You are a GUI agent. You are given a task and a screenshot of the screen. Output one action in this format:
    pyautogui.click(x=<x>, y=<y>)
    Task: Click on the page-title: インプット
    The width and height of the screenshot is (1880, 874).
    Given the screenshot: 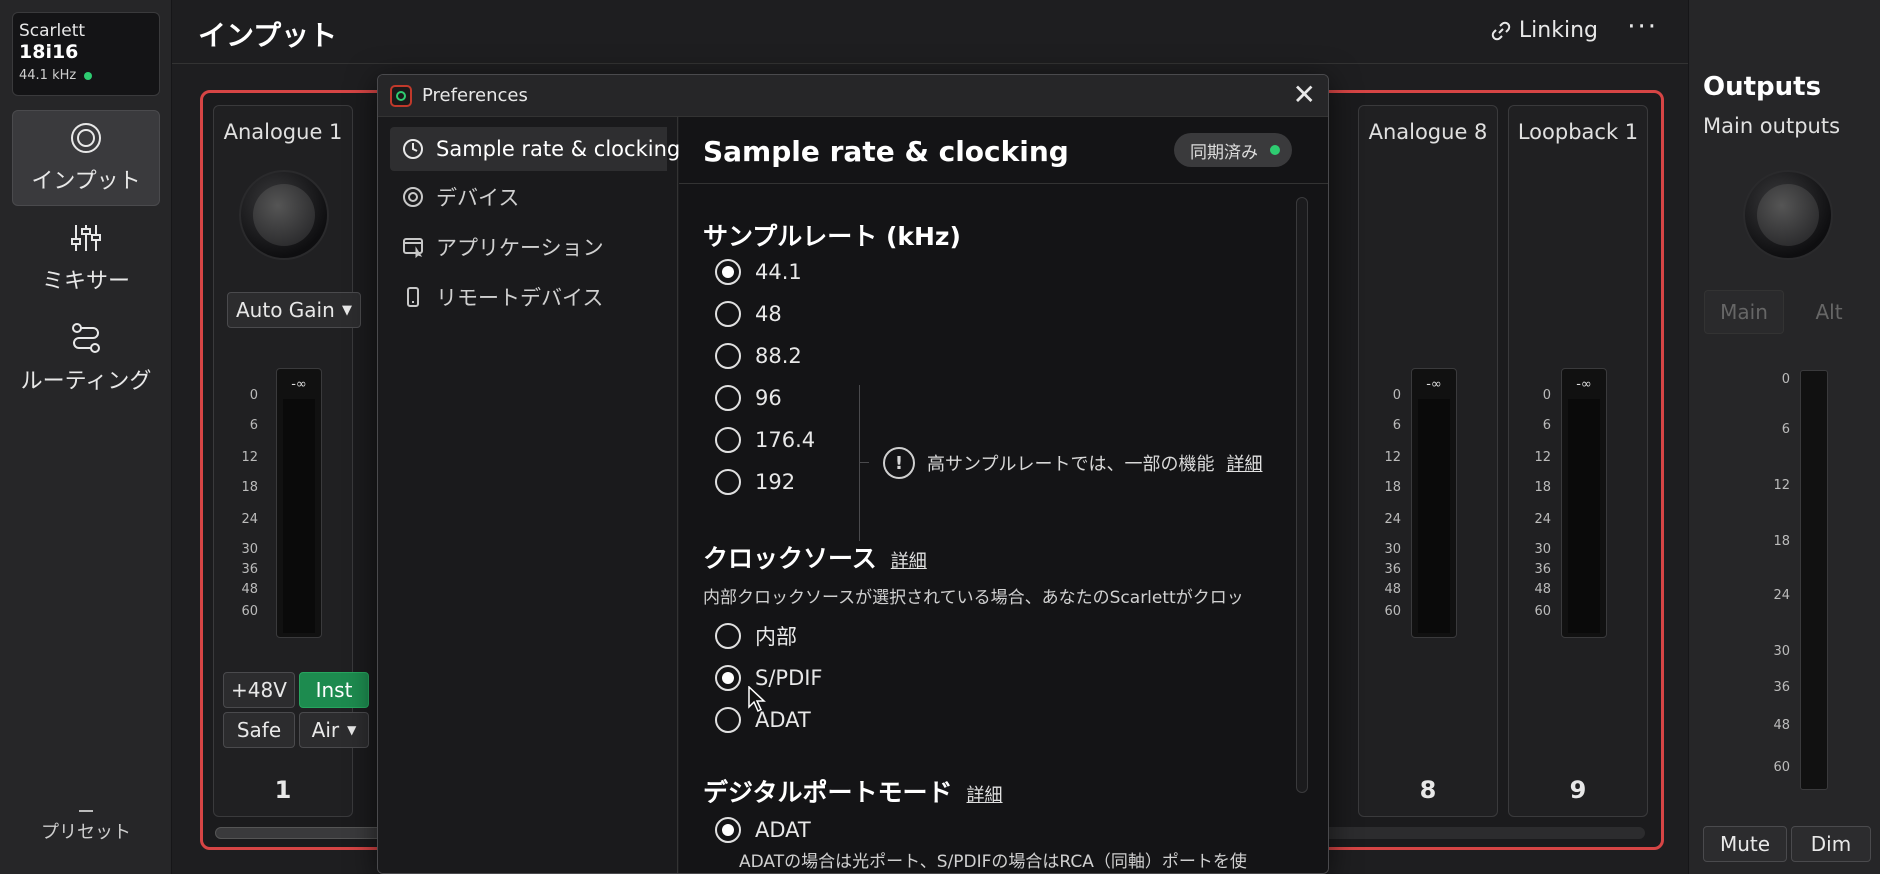 What is the action you would take?
    pyautogui.click(x=268, y=35)
    